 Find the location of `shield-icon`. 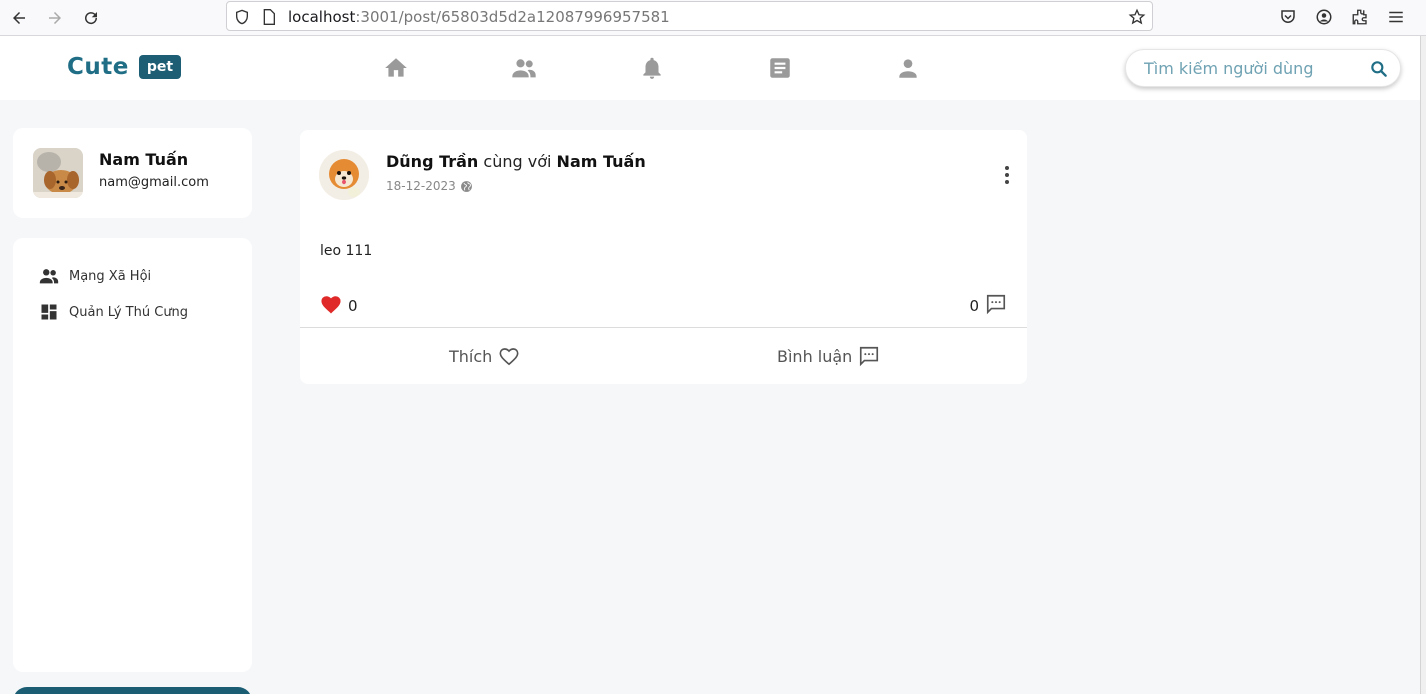

shield-icon is located at coordinates (242, 17).